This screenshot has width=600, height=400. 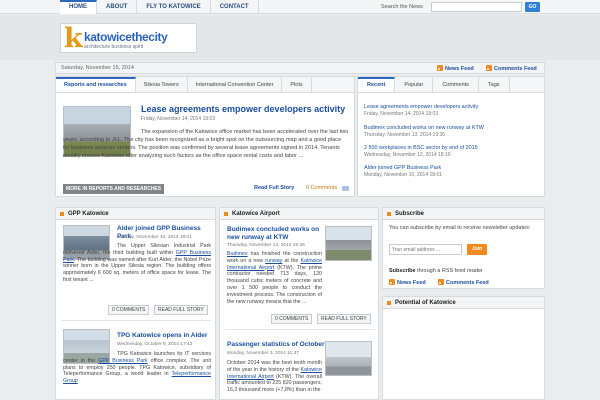 What do you see at coordinates (277, 345) in the screenshot?
I see `post-title: Passenger statistics of October` at bounding box center [277, 345].